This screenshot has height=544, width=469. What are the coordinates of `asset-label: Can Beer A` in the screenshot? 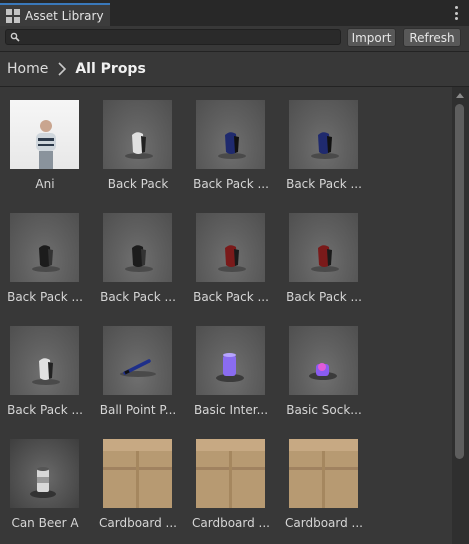 It's located at (45, 523).